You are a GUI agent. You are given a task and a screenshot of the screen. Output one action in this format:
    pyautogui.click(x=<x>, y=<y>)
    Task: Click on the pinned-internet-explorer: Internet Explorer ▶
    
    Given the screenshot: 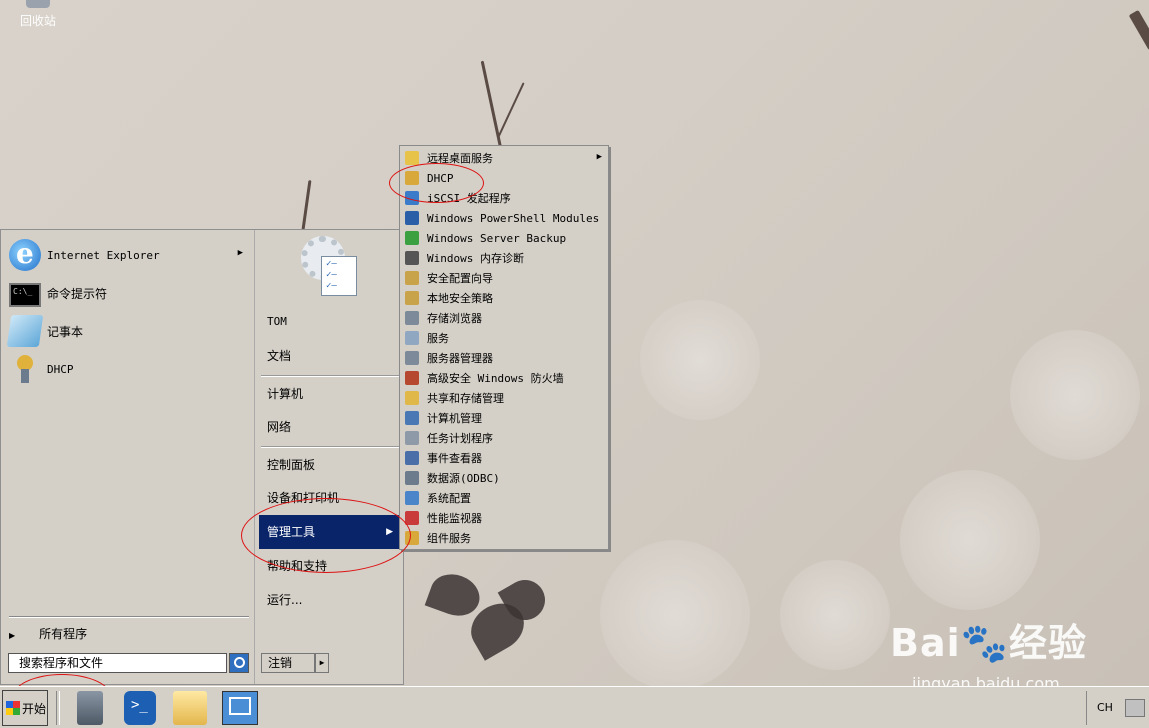 What is the action you would take?
    pyautogui.click(x=128, y=255)
    